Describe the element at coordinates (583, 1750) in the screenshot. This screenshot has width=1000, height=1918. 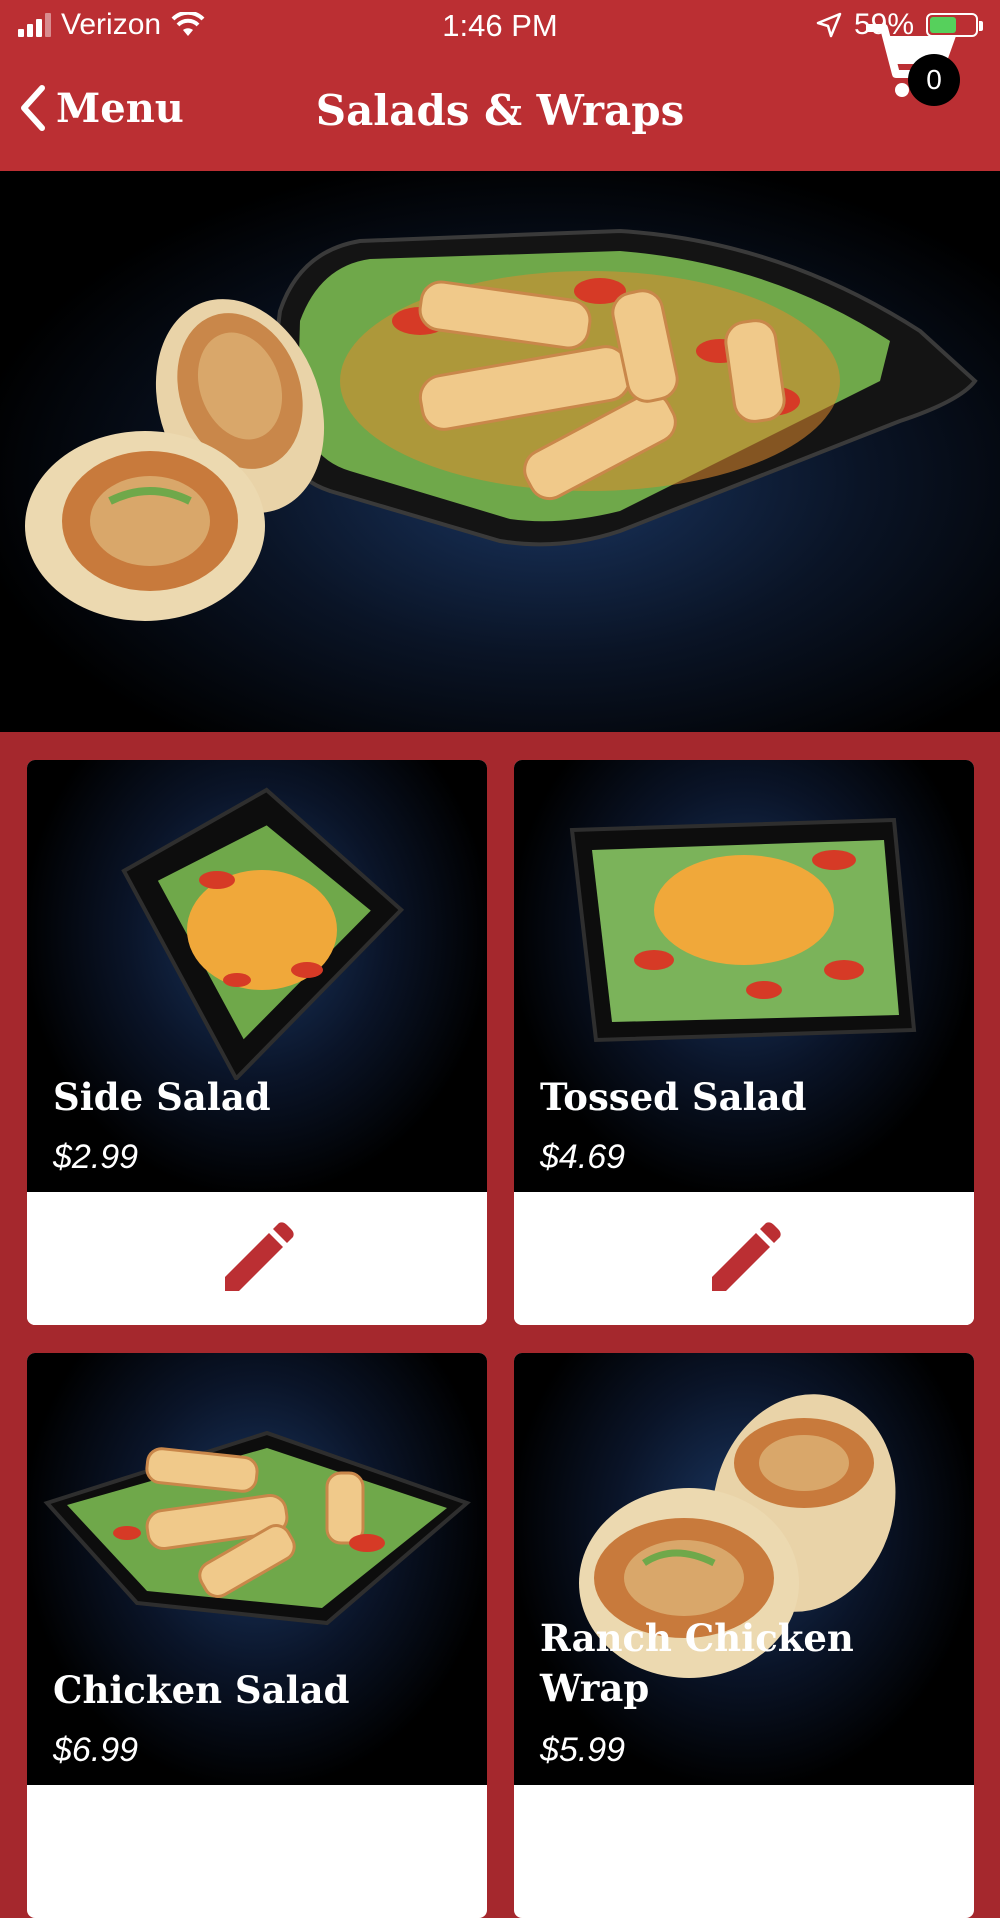
I see `item-price: $5.99` at that location.